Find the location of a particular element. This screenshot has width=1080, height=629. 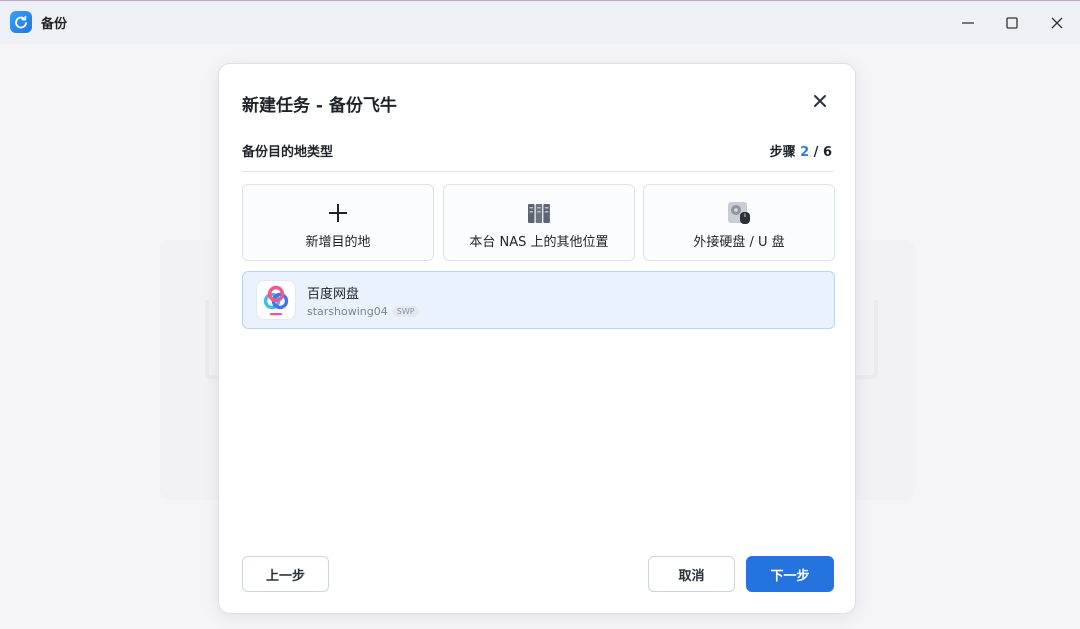

server-rack-icon is located at coordinates (539, 213).